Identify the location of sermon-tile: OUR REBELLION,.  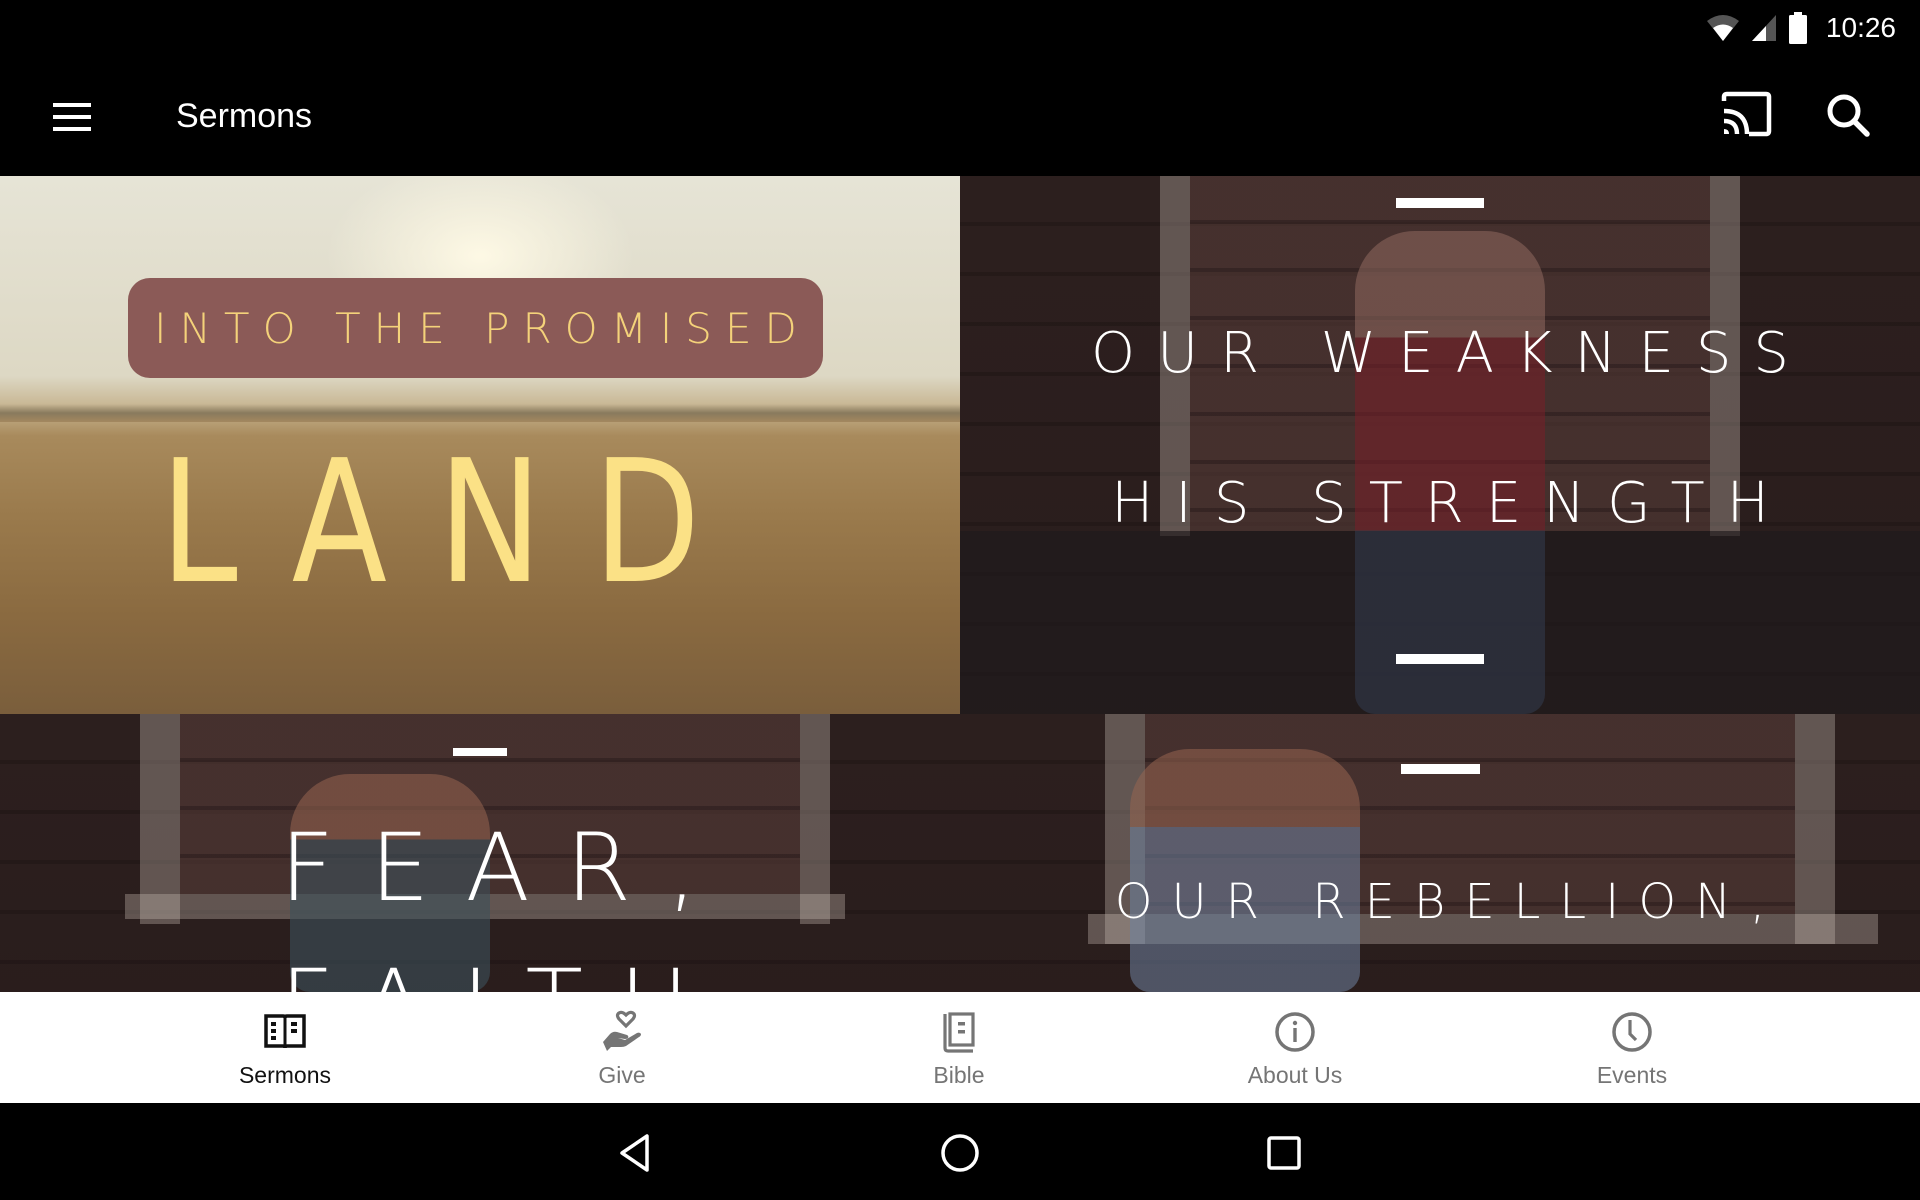
(1440, 853).